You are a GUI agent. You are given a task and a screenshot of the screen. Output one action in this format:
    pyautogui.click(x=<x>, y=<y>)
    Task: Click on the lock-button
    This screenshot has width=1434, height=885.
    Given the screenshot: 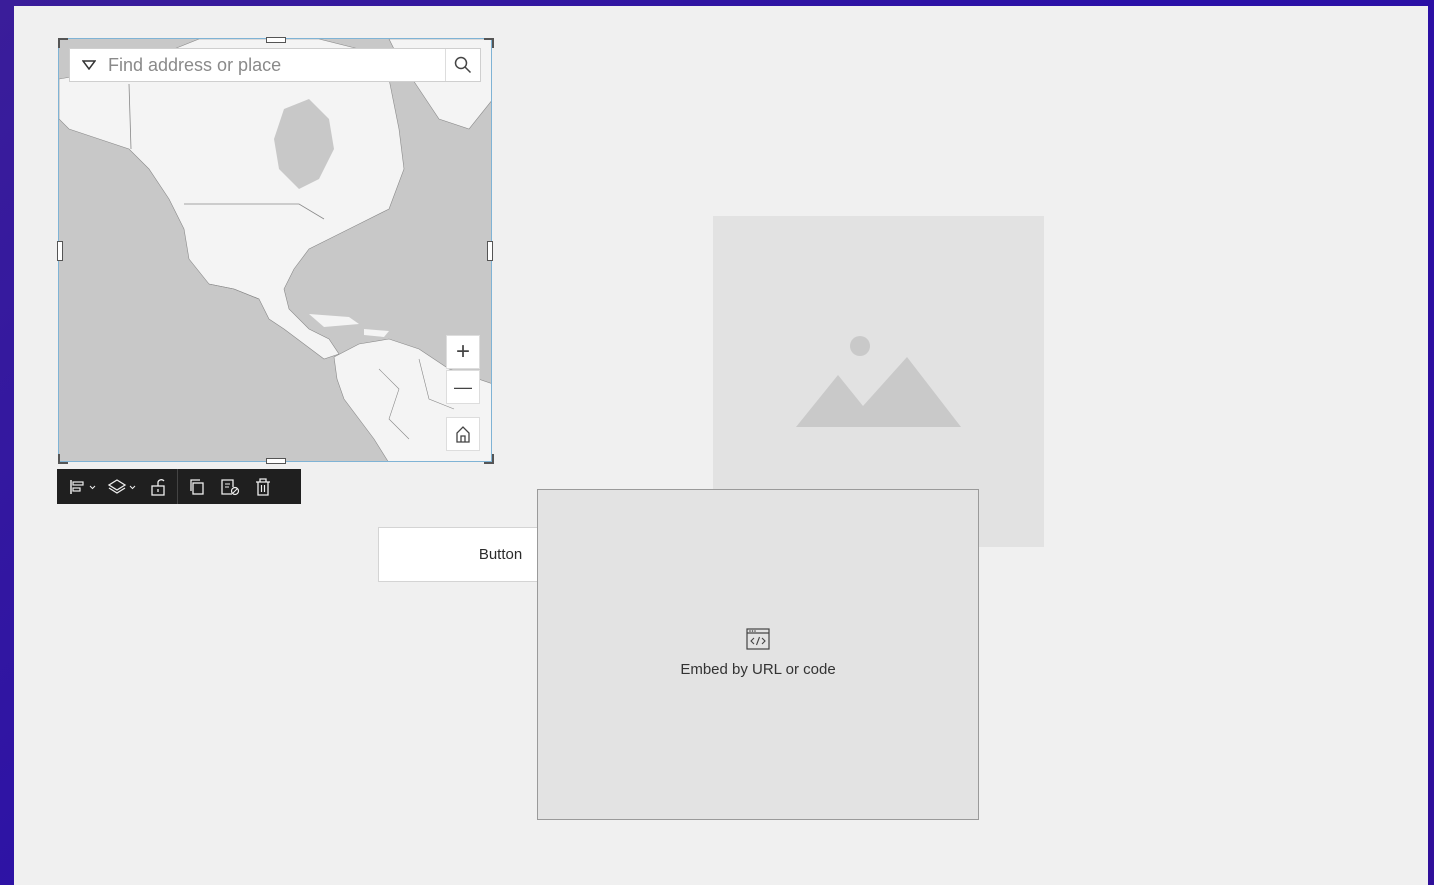 What is the action you would take?
    pyautogui.click(x=158, y=486)
    